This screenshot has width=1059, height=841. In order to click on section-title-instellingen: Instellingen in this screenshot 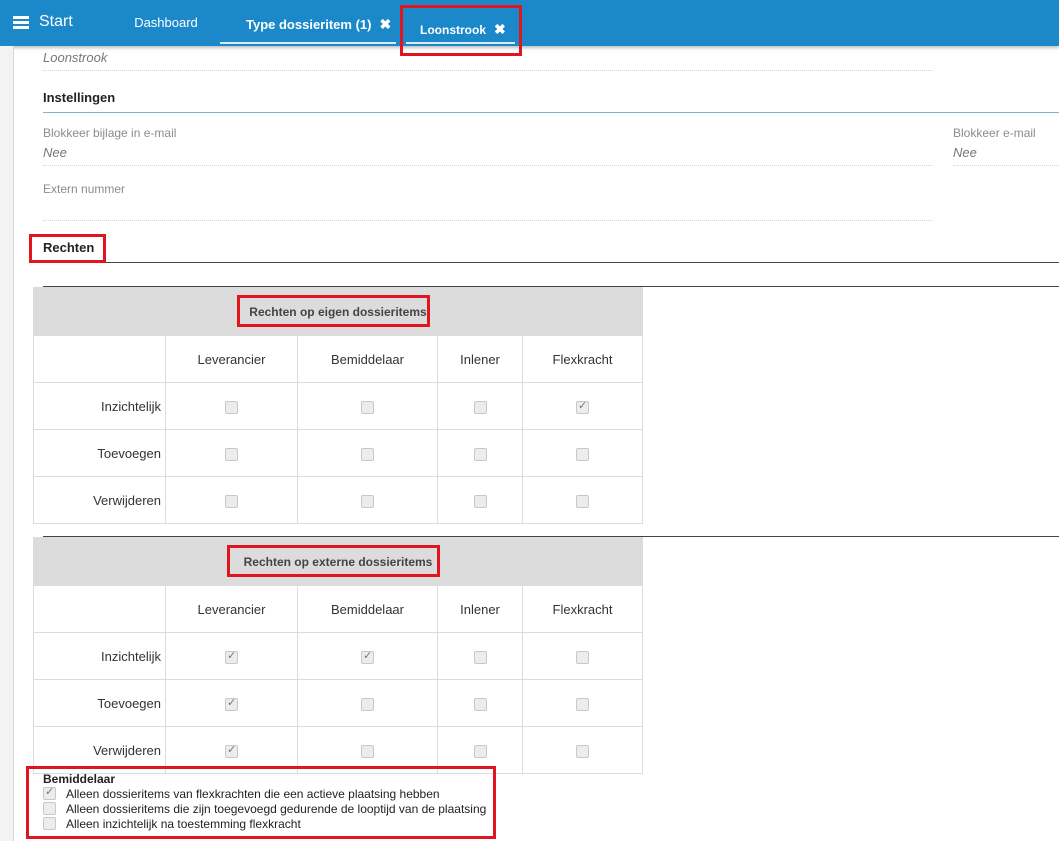, I will do `click(79, 97)`.